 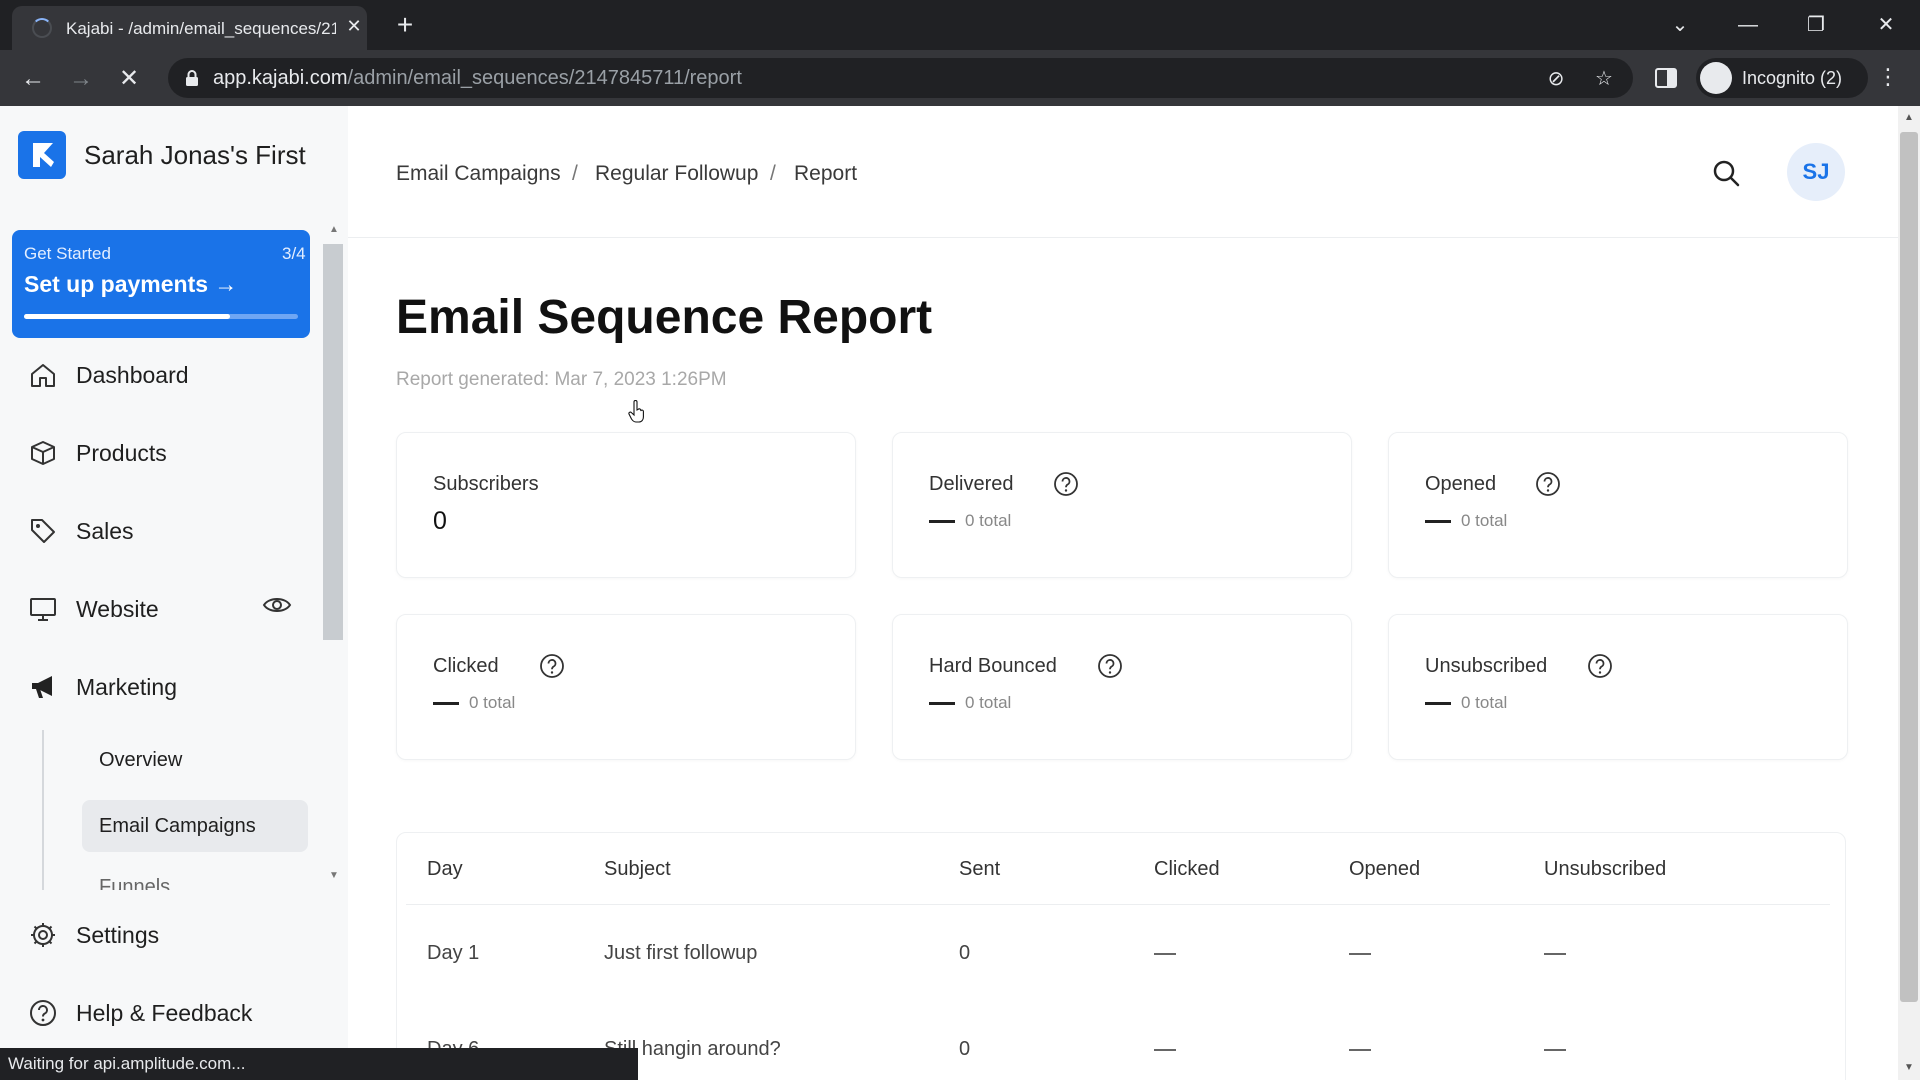 What do you see at coordinates (129, 79) in the screenshot?
I see `stop-loading-icon: ✕` at bounding box center [129, 79].